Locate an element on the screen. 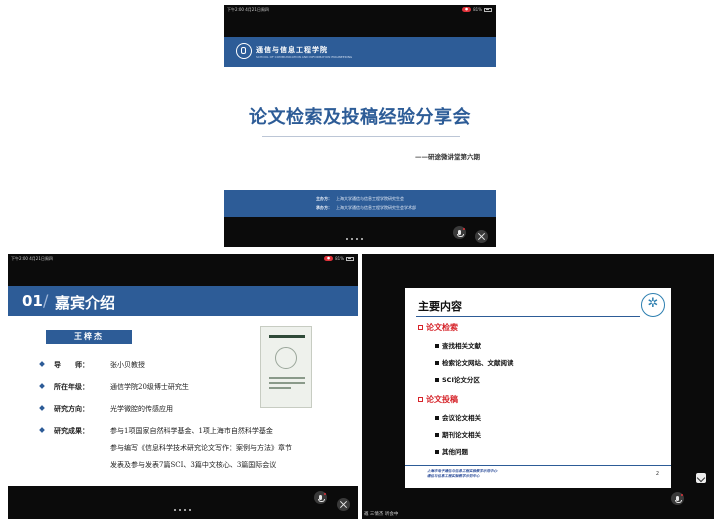 The image size is (720, 527). slide-footer: 上海市电子通信与信息工程实验教学示范中心· 通信与信息工程实验教学示范中心 is located at coordinates (463, 473).